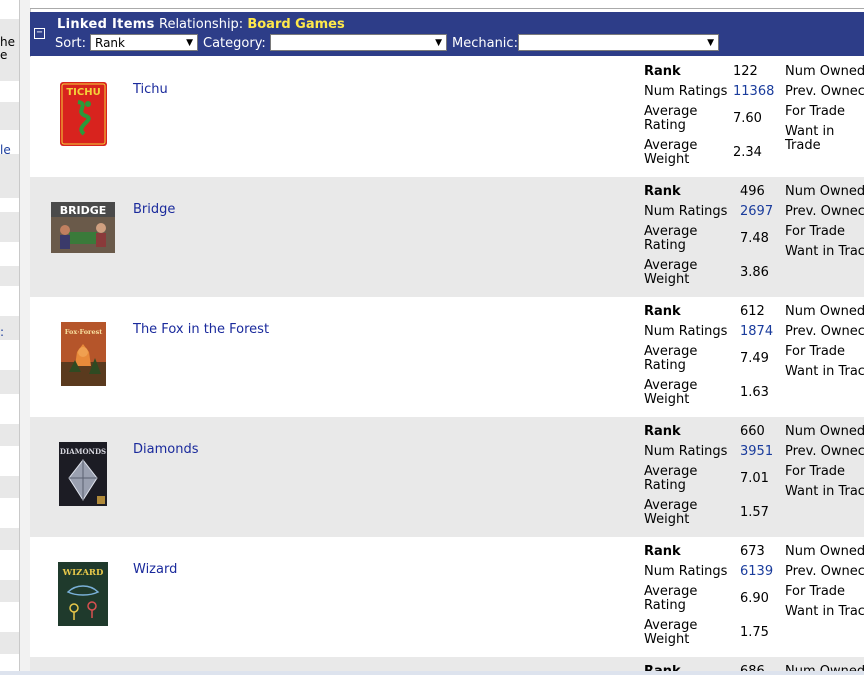 This screenshot has width=864, height=675. I want to click on fox-box-art-icon: Fox·Forest, so click(83, 354).